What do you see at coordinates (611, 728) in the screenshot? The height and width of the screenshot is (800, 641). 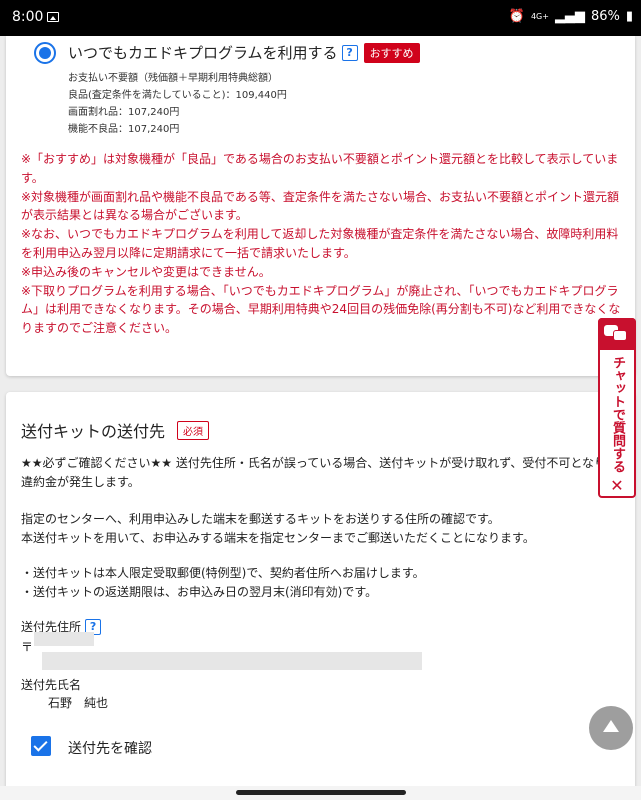 I see `scroll-top-button` at bounding box center [611, 728].